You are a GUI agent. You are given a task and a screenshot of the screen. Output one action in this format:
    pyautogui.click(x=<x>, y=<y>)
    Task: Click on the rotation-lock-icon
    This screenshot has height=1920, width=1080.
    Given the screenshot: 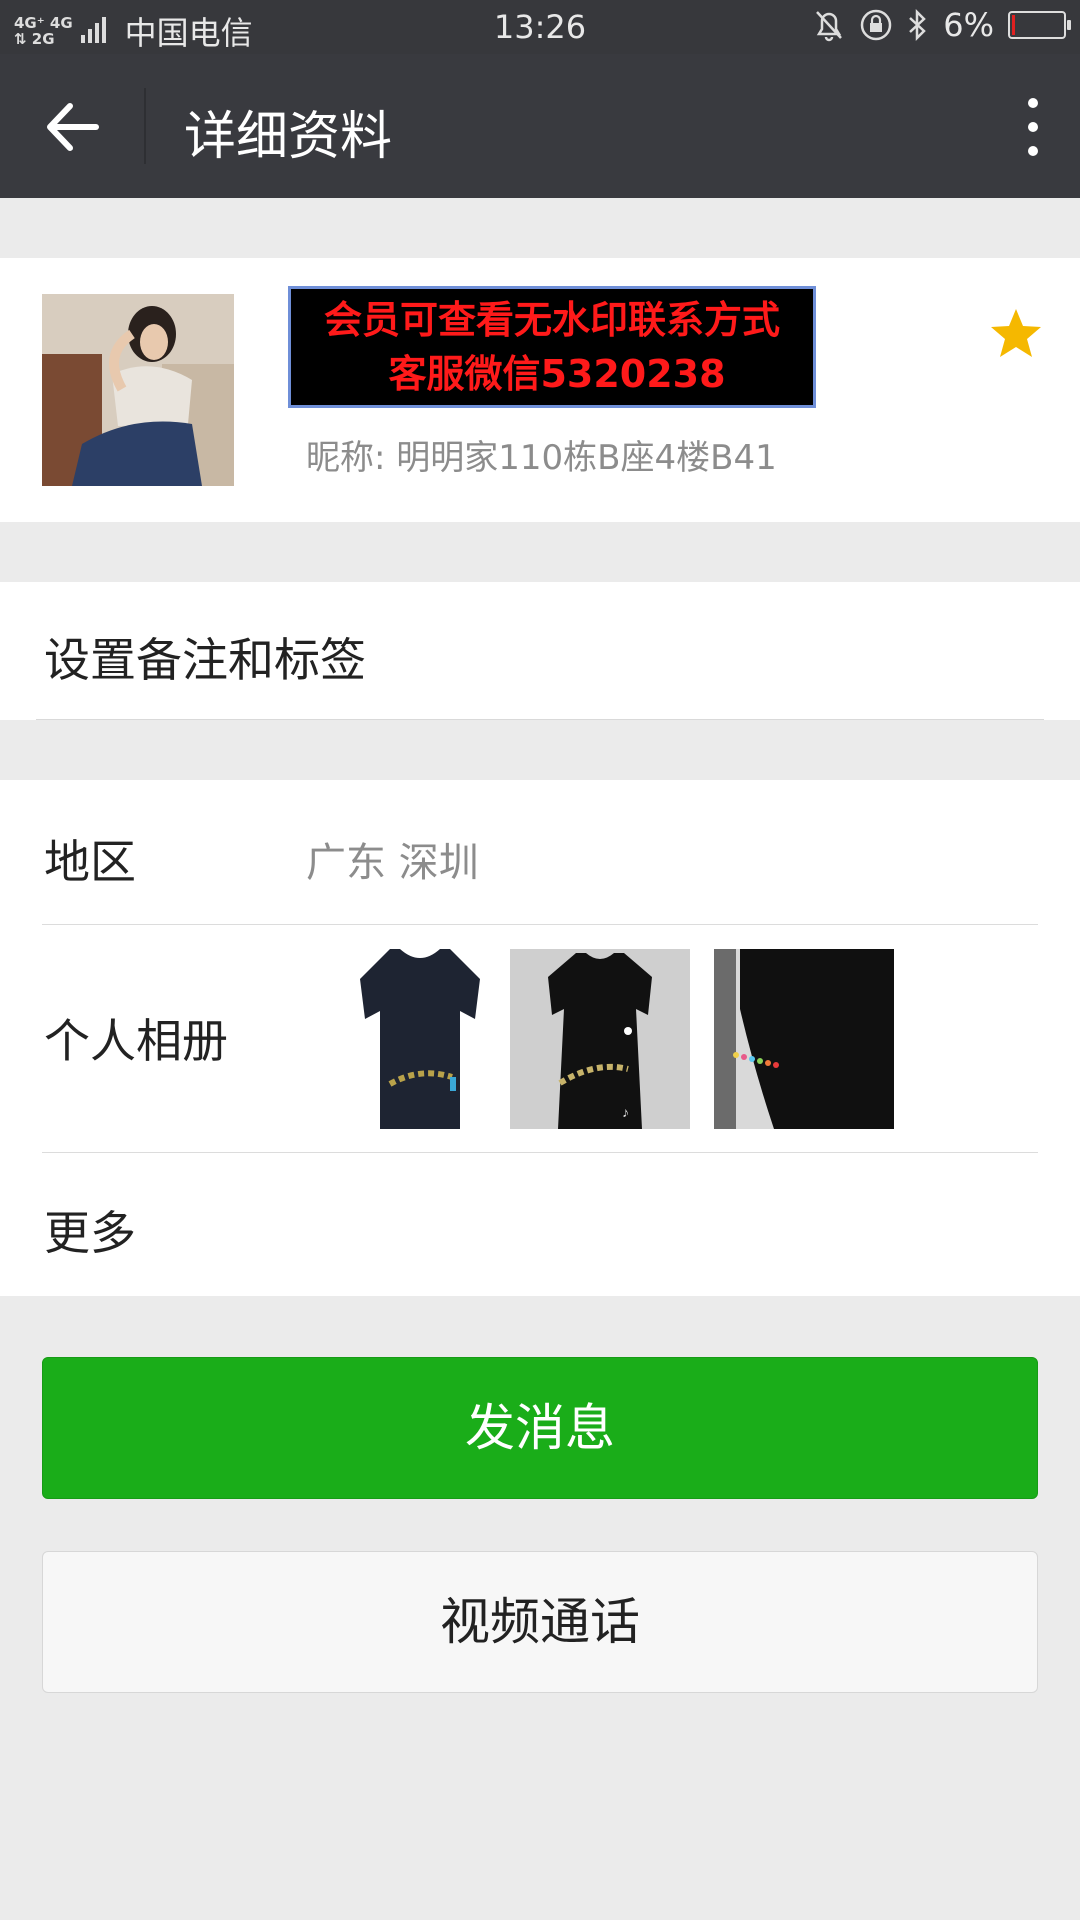 What is the action you would take?
    pyautogui.click(x=876, y=25)
    